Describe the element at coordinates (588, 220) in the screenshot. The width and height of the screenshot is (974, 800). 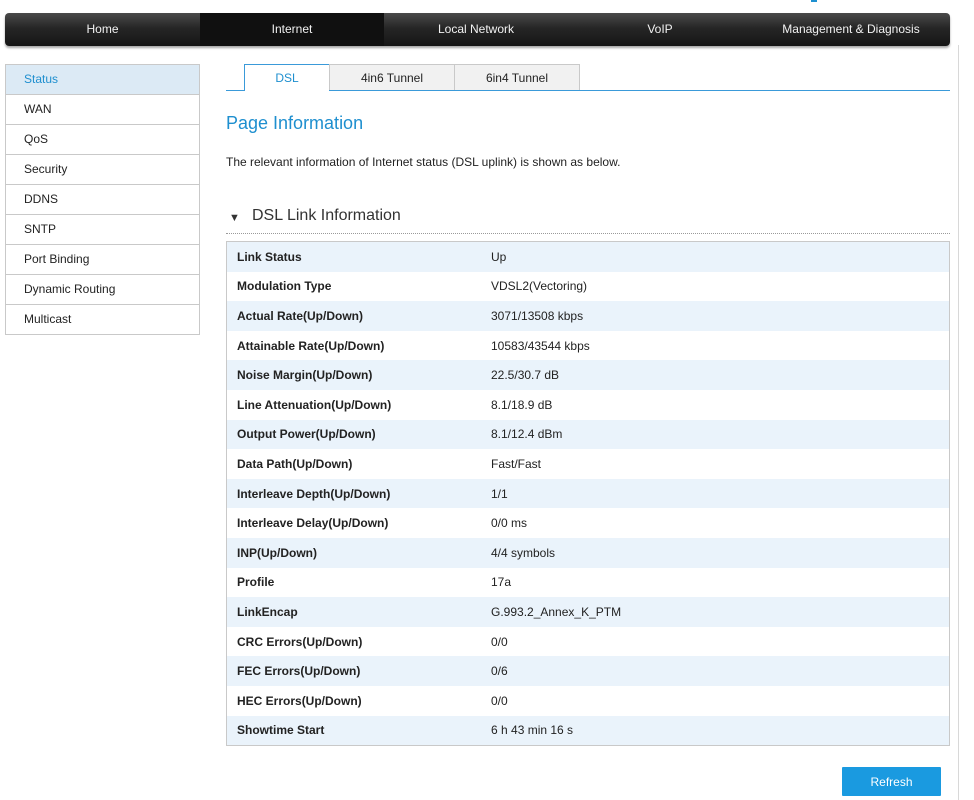
I see `section-header: ▼ DSL Link Information` at that location.